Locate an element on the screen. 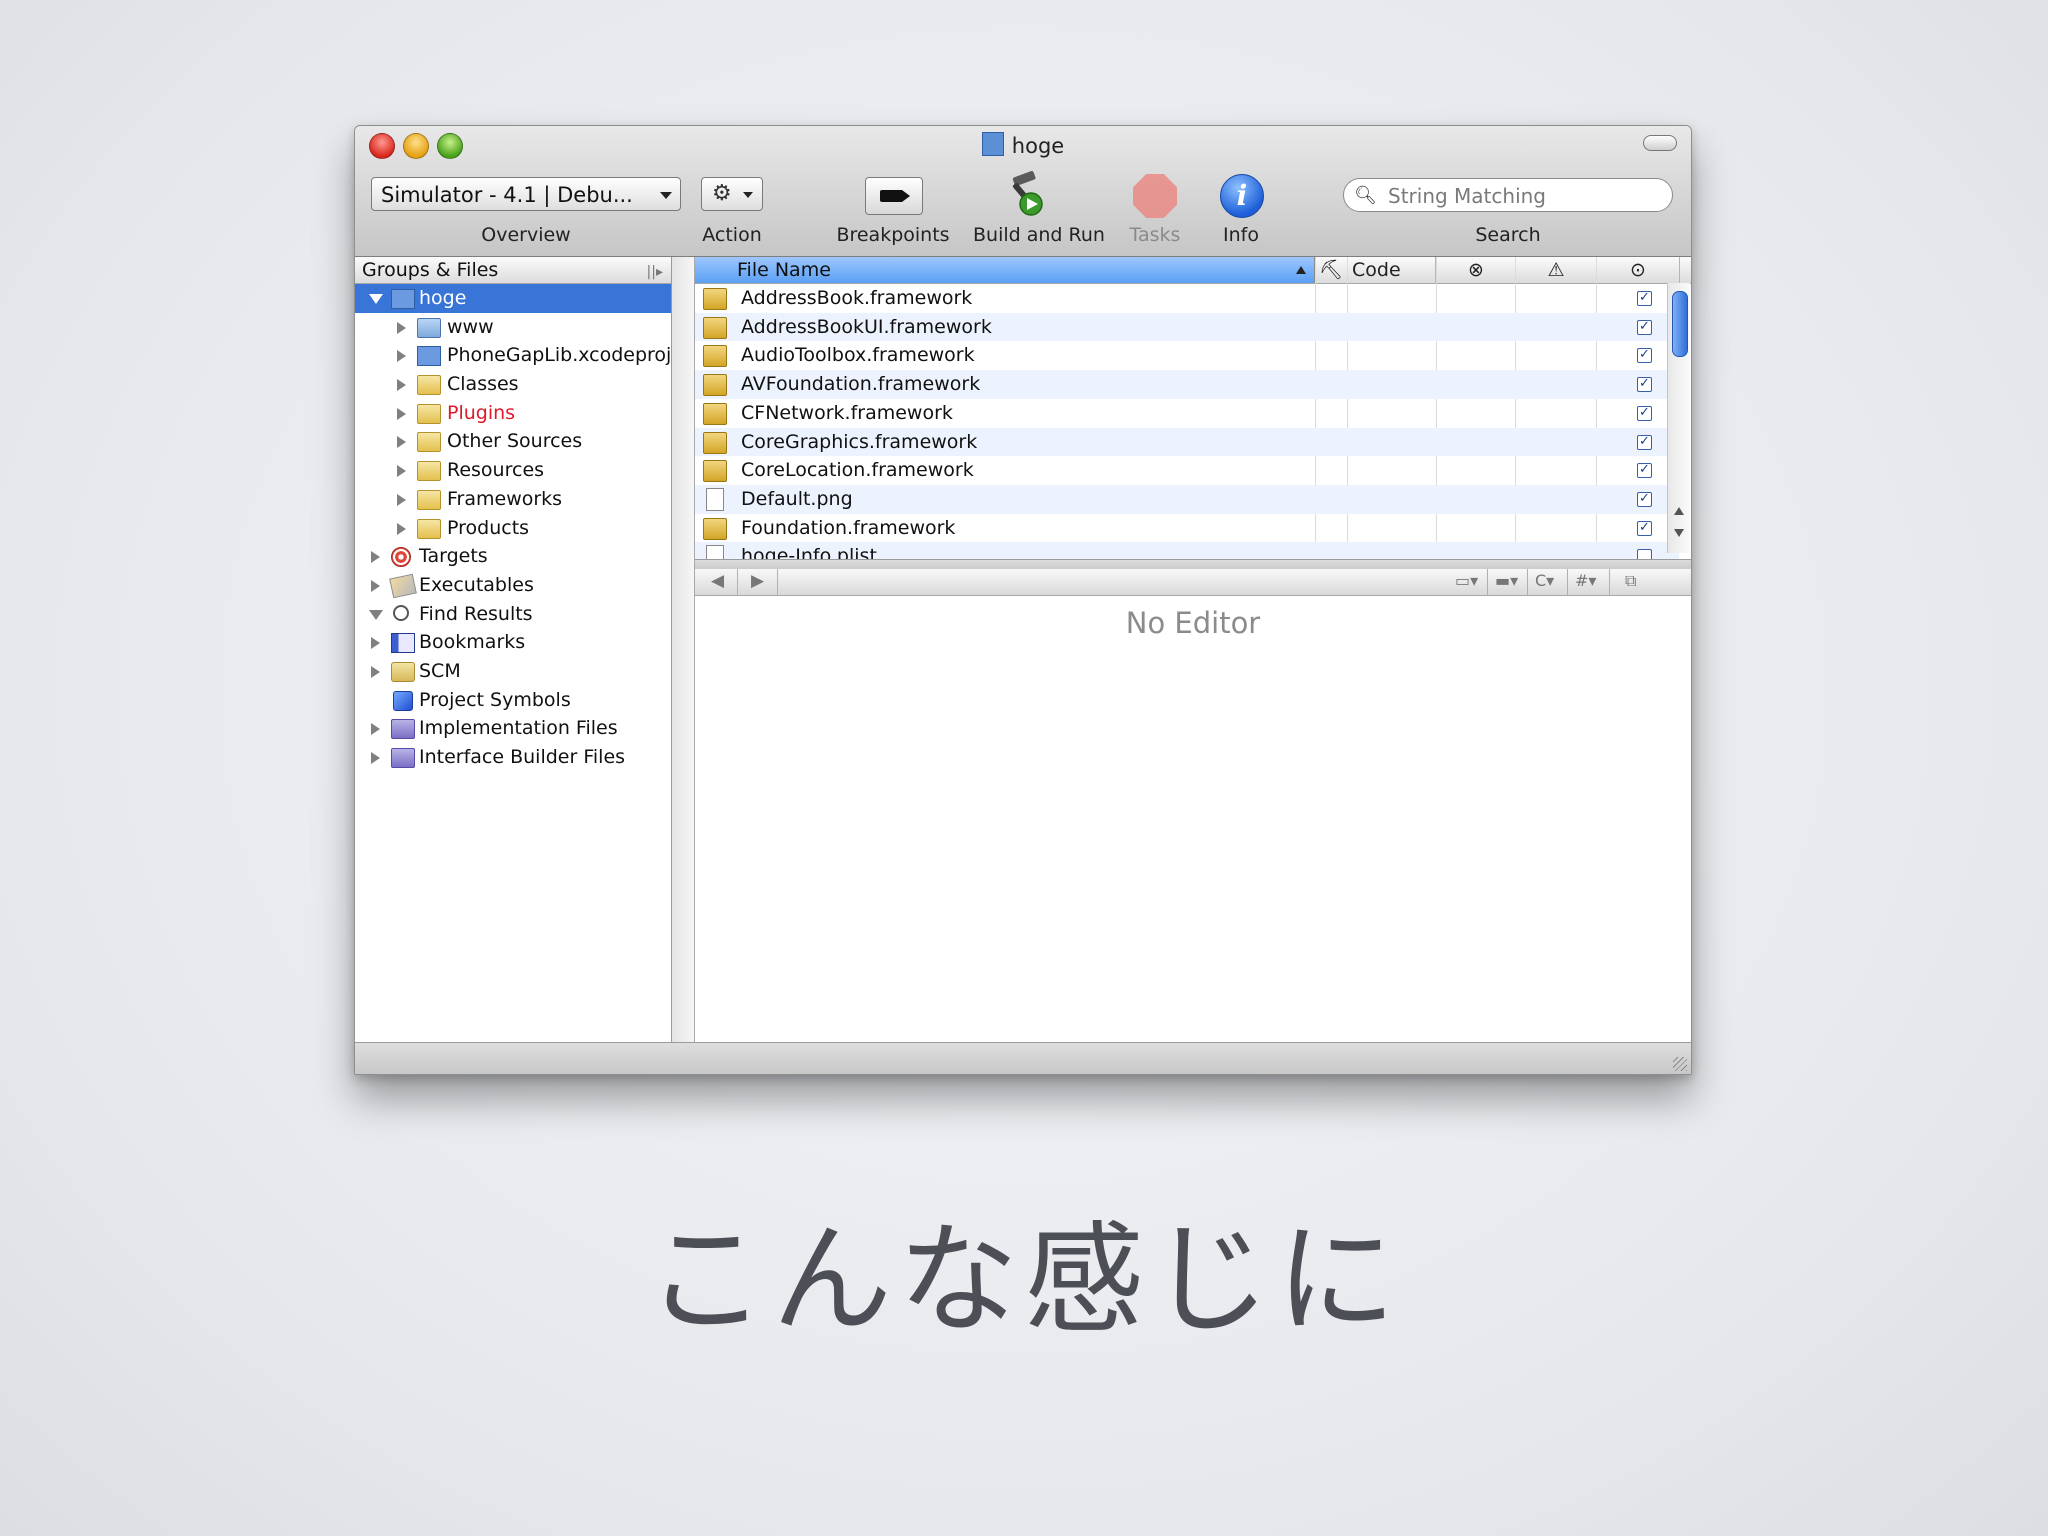 This screenshot has width=2048, height=1536. resize-grip-icon is located at coordinates (1680, 1064).